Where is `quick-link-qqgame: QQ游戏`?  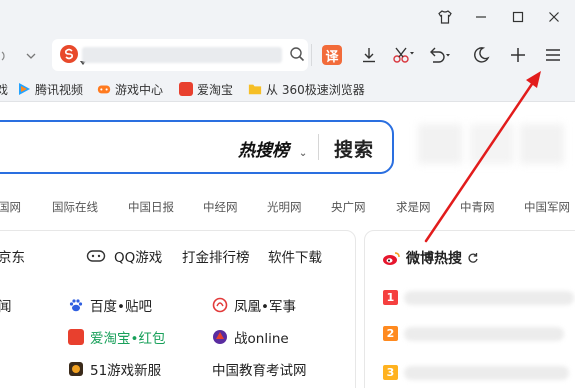
quick-link-qqgame: QQ游戏 is located at coordinates (124, 256).